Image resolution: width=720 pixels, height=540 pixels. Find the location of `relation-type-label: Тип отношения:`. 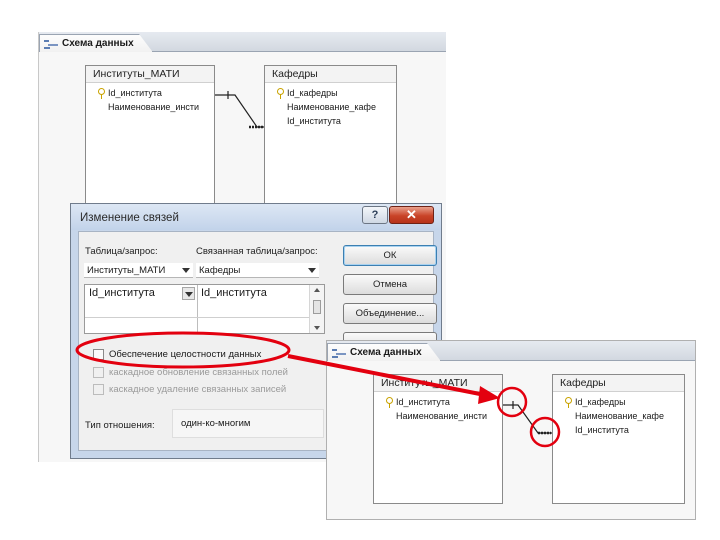

relation-type-label: Тип отношения: is located at coordinates (120, 425).